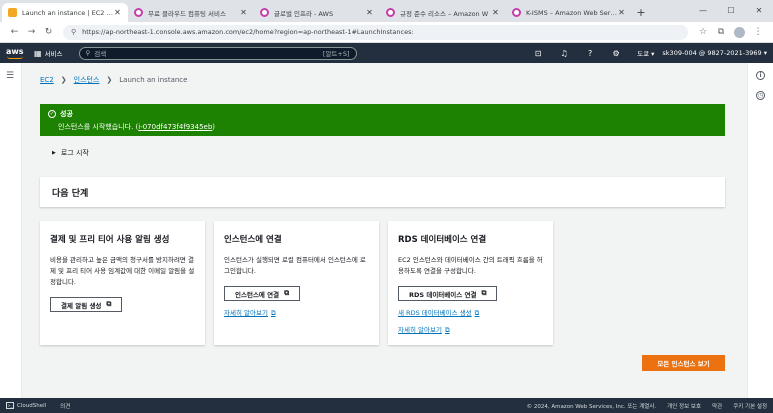 Image resolution: width=773 pixels, height=413 pixels. I want to click on aws-smile-icon, so click(15, 57).